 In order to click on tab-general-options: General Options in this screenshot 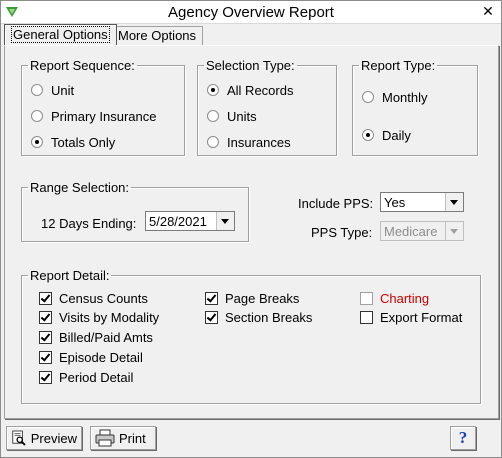, I will do `click(60, 34)`.